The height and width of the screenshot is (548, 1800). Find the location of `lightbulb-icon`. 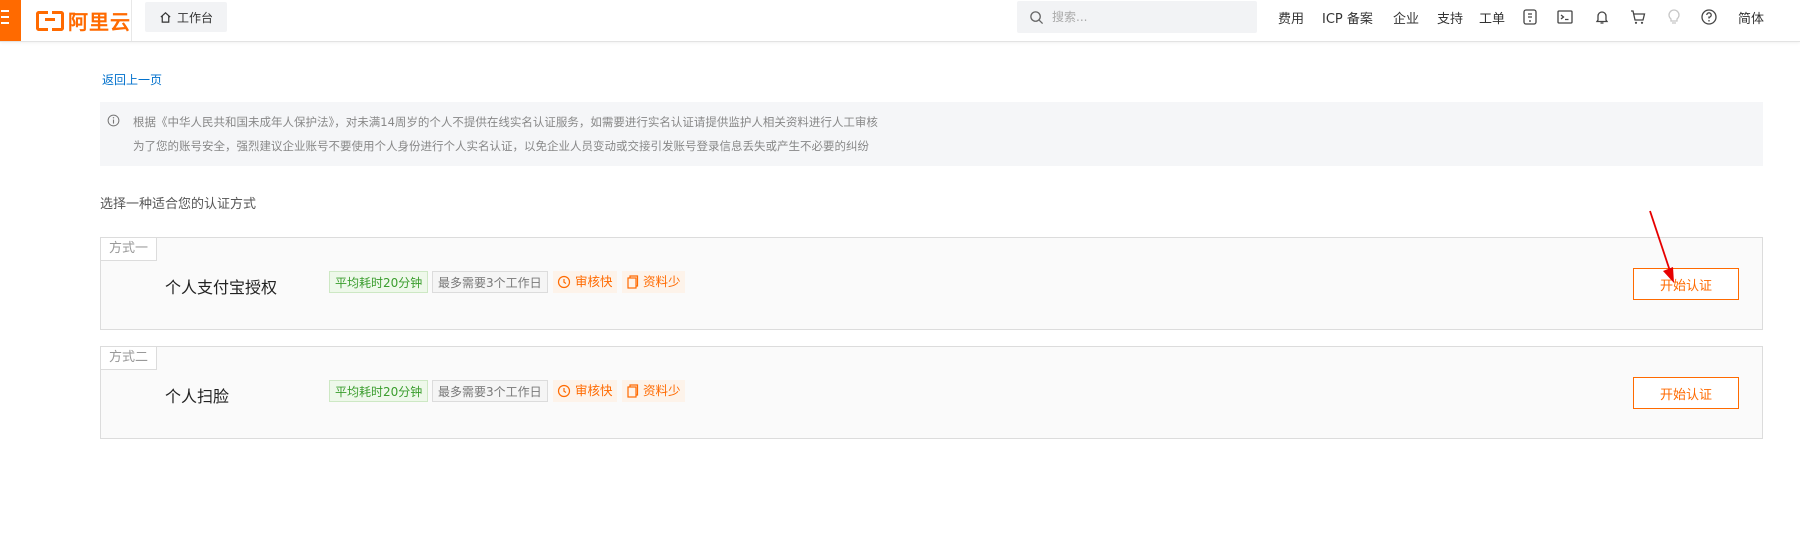

lightbulb-icon is located at coordinates (1674, 17).